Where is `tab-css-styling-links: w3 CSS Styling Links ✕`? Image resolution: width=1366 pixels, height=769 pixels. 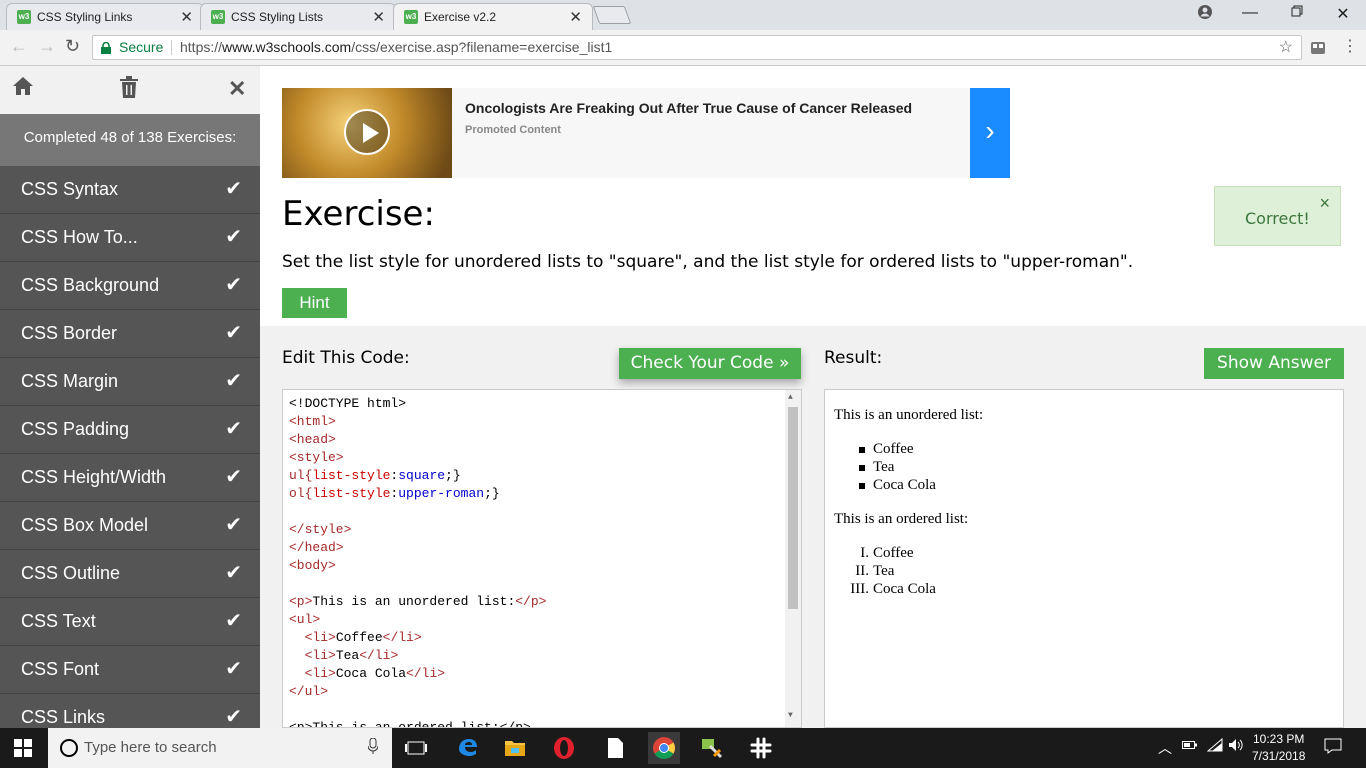 tab-css-styling-links: w3 CSS Styling Links ✕ is located at coordinates (105, 16).